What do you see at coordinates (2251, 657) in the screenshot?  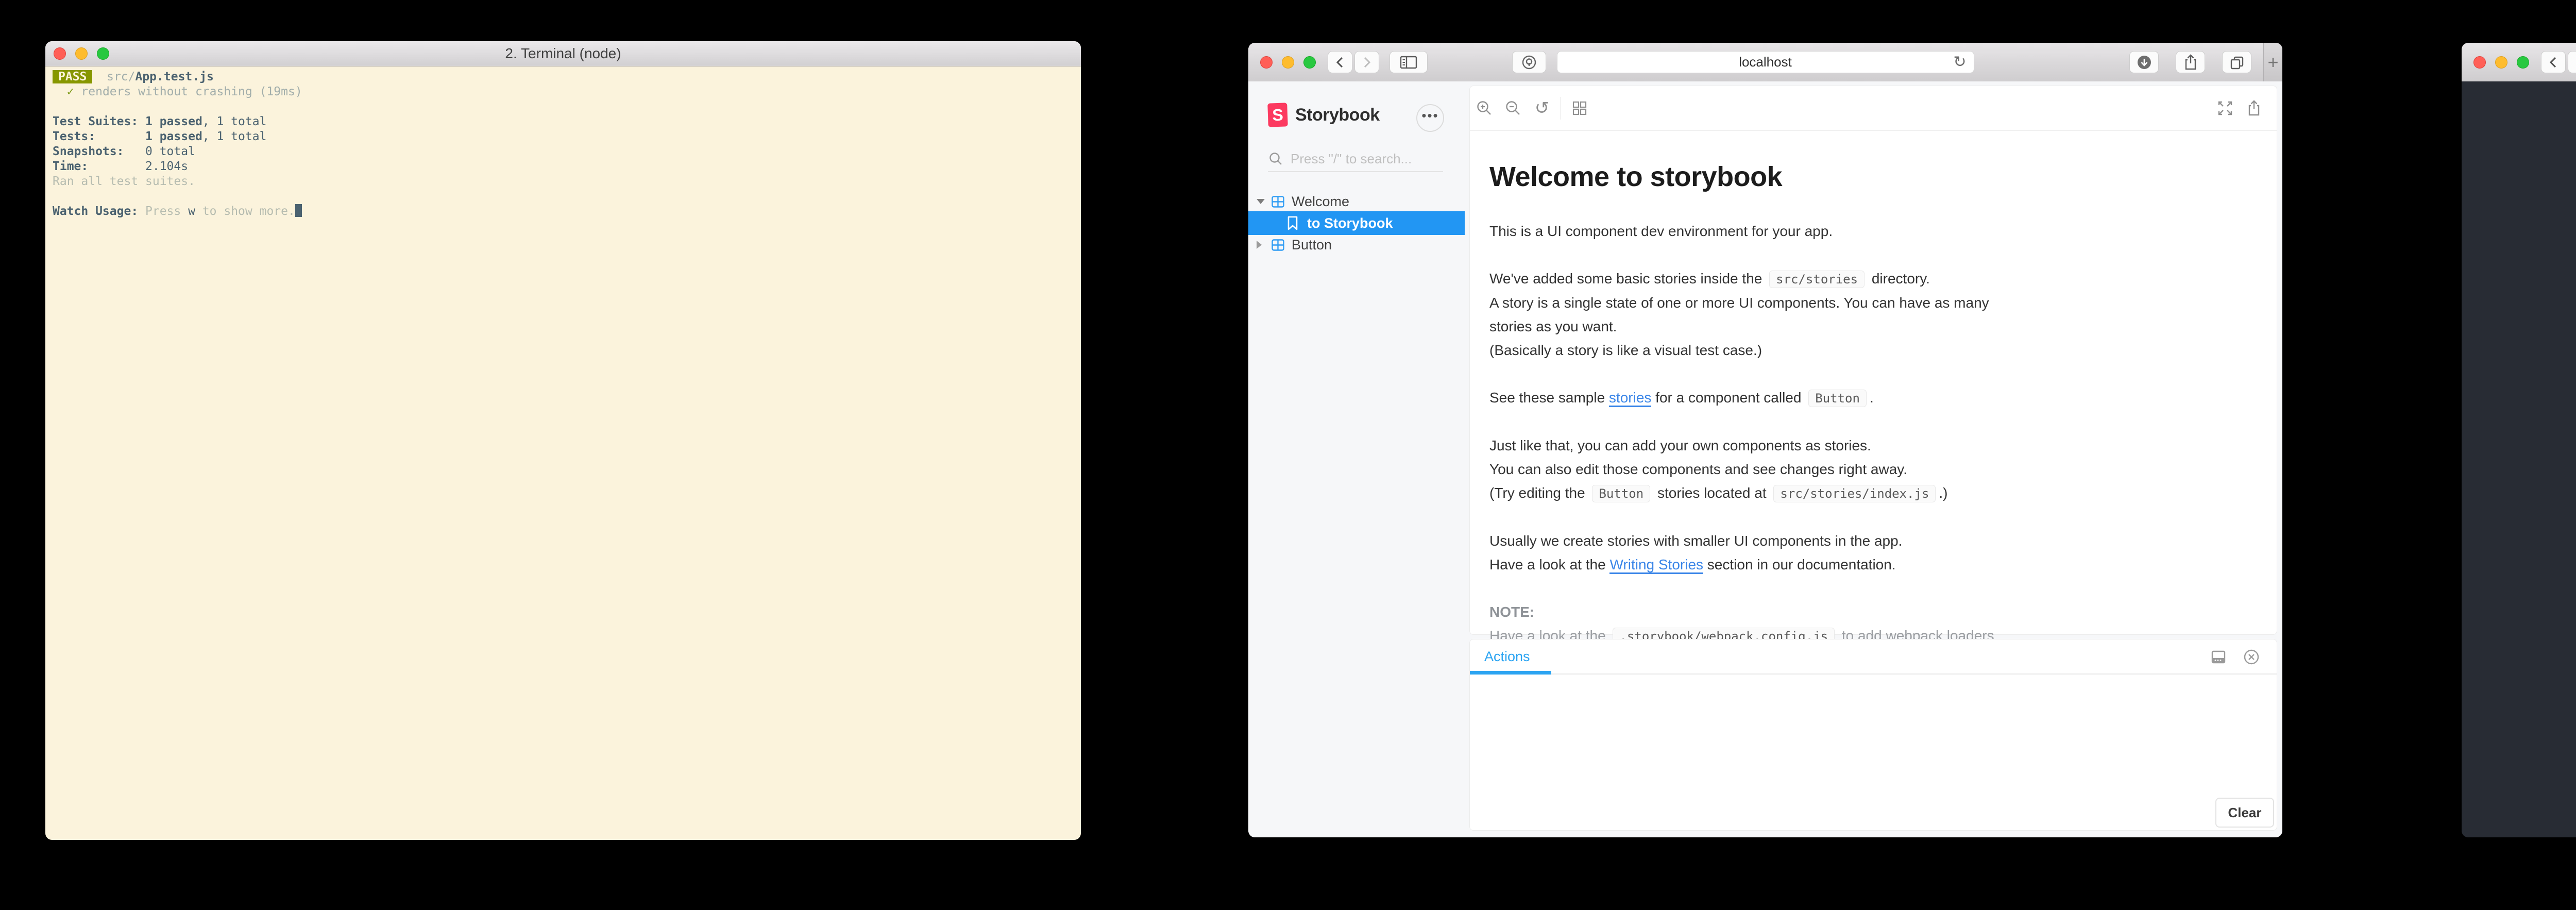 I see `close-panel-button` at bounding box center [2251, 657].